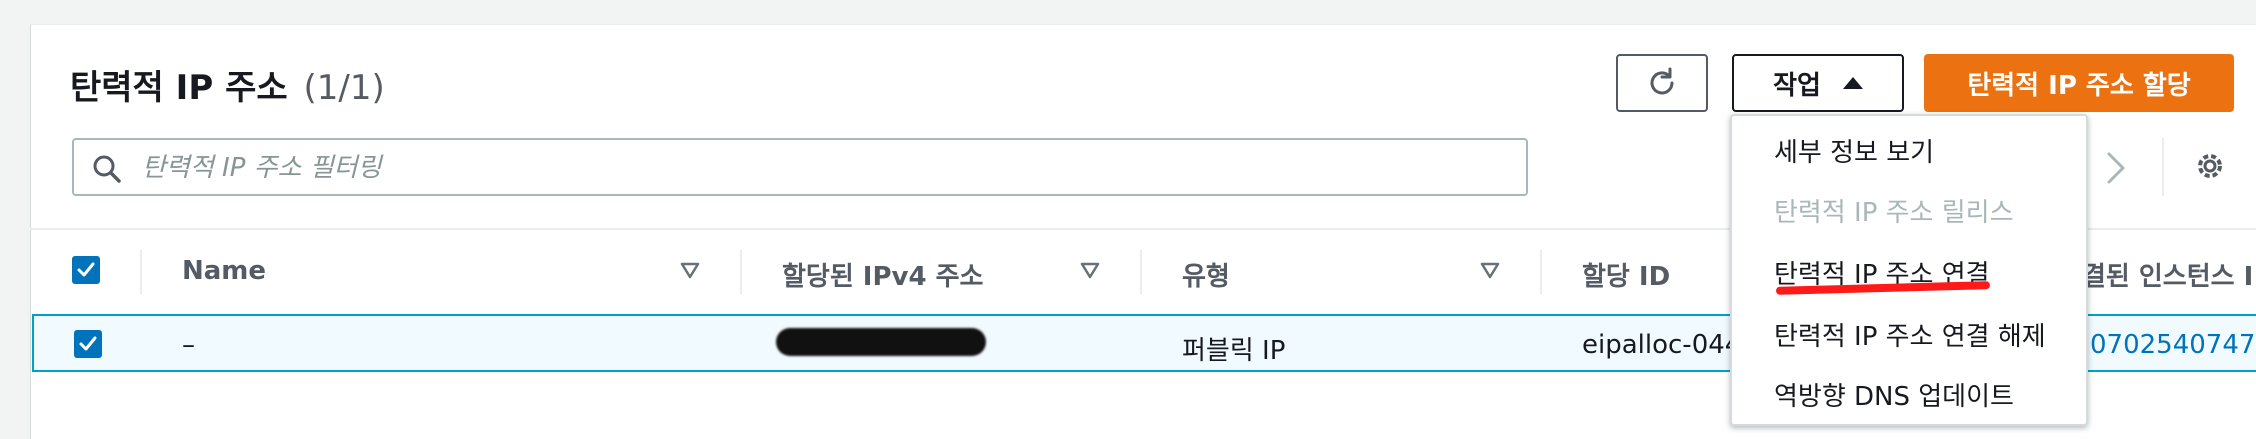  I want to click on menu-item-update-reverse-dns: 역방향 DNS 업데이트, so click(1894, 394).